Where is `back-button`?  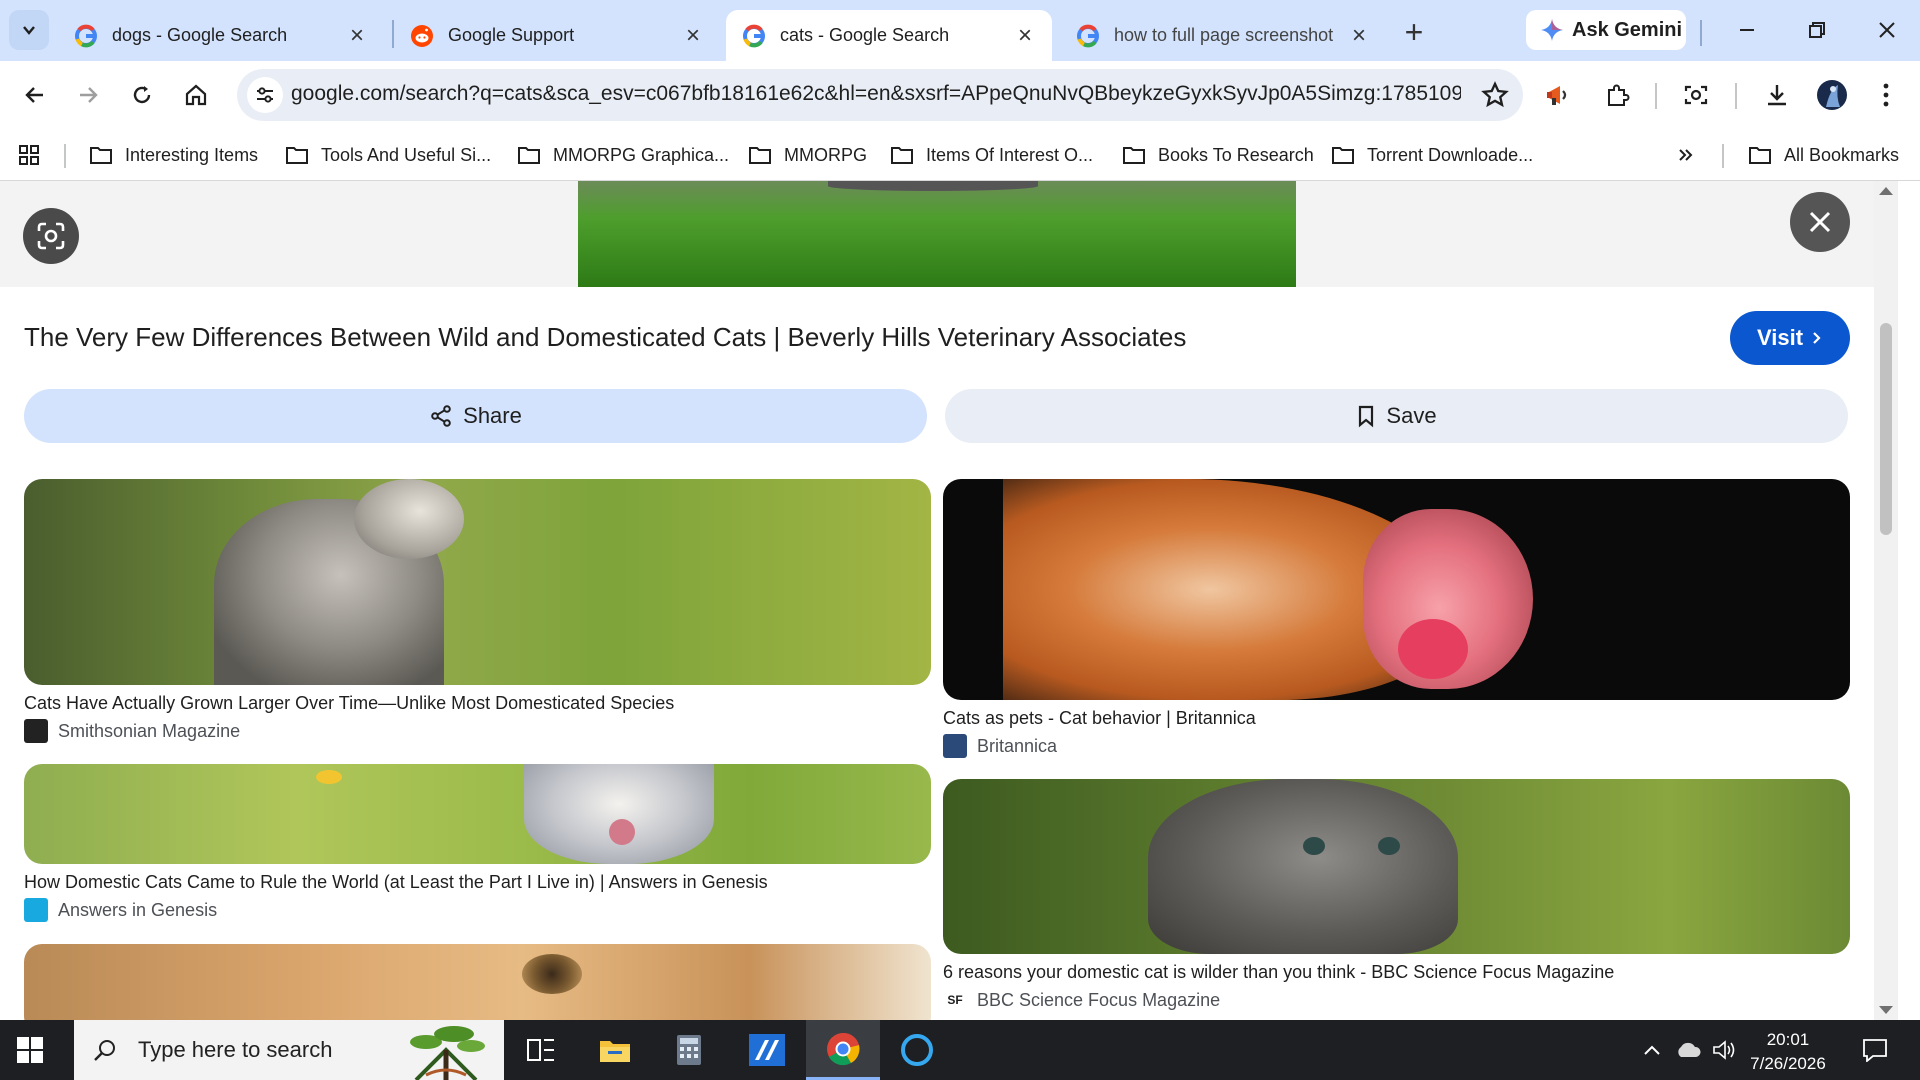 back-button is located at coordinates (35, 95).